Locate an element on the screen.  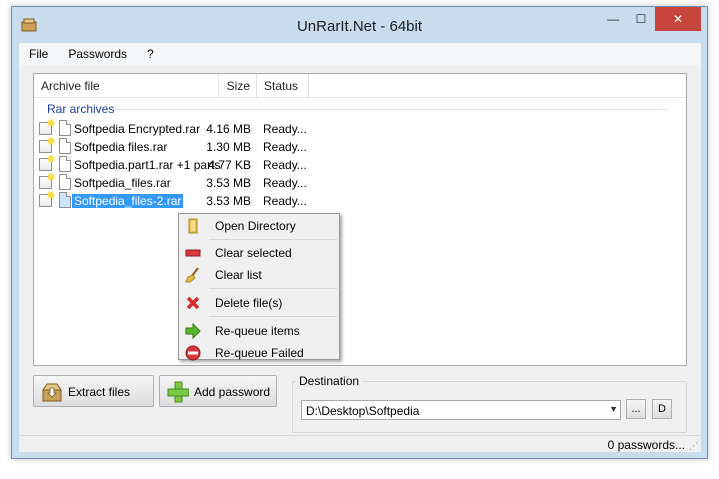
extract-files-label: Extract files is located at coordinates (99, 392).